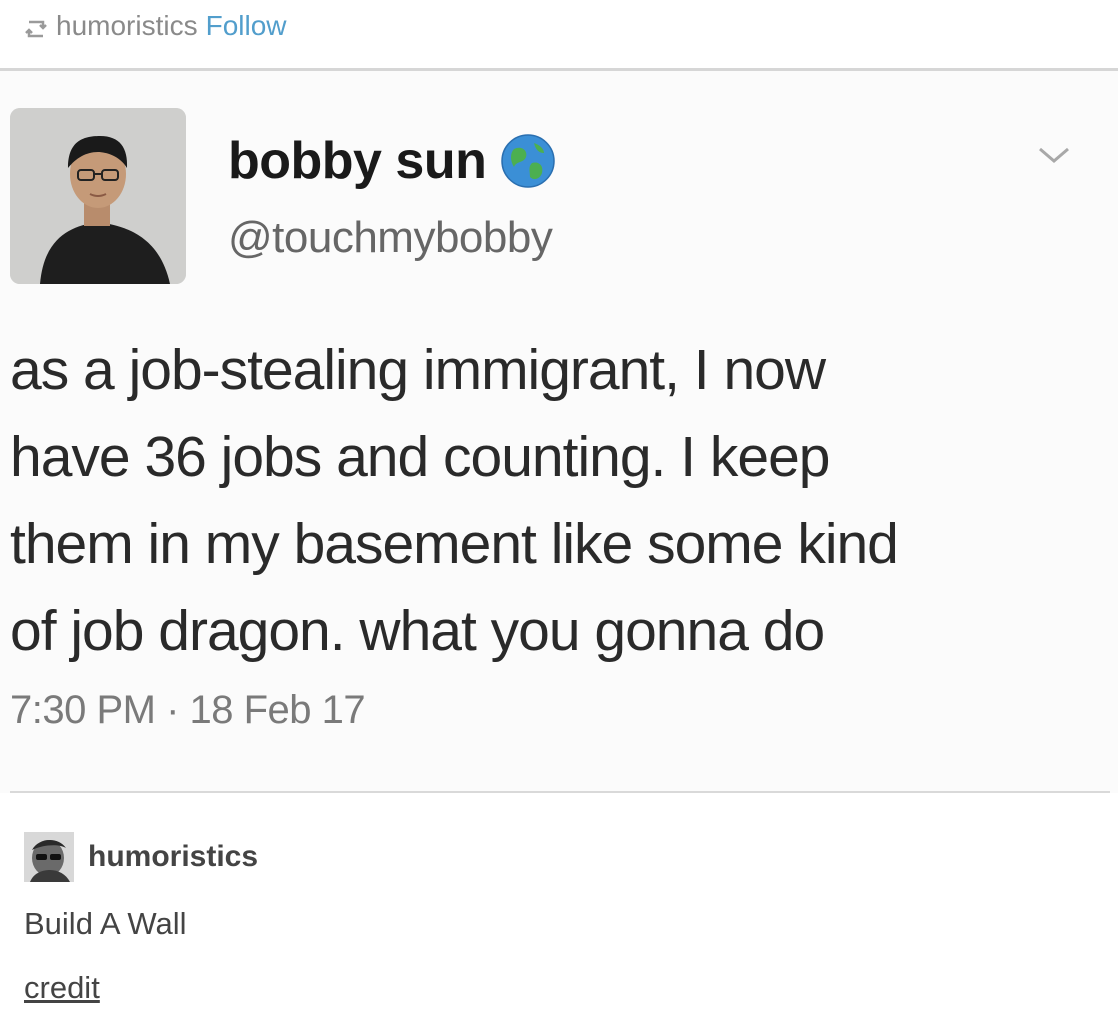  I want to click on tweet-divider, so click(560, 792).